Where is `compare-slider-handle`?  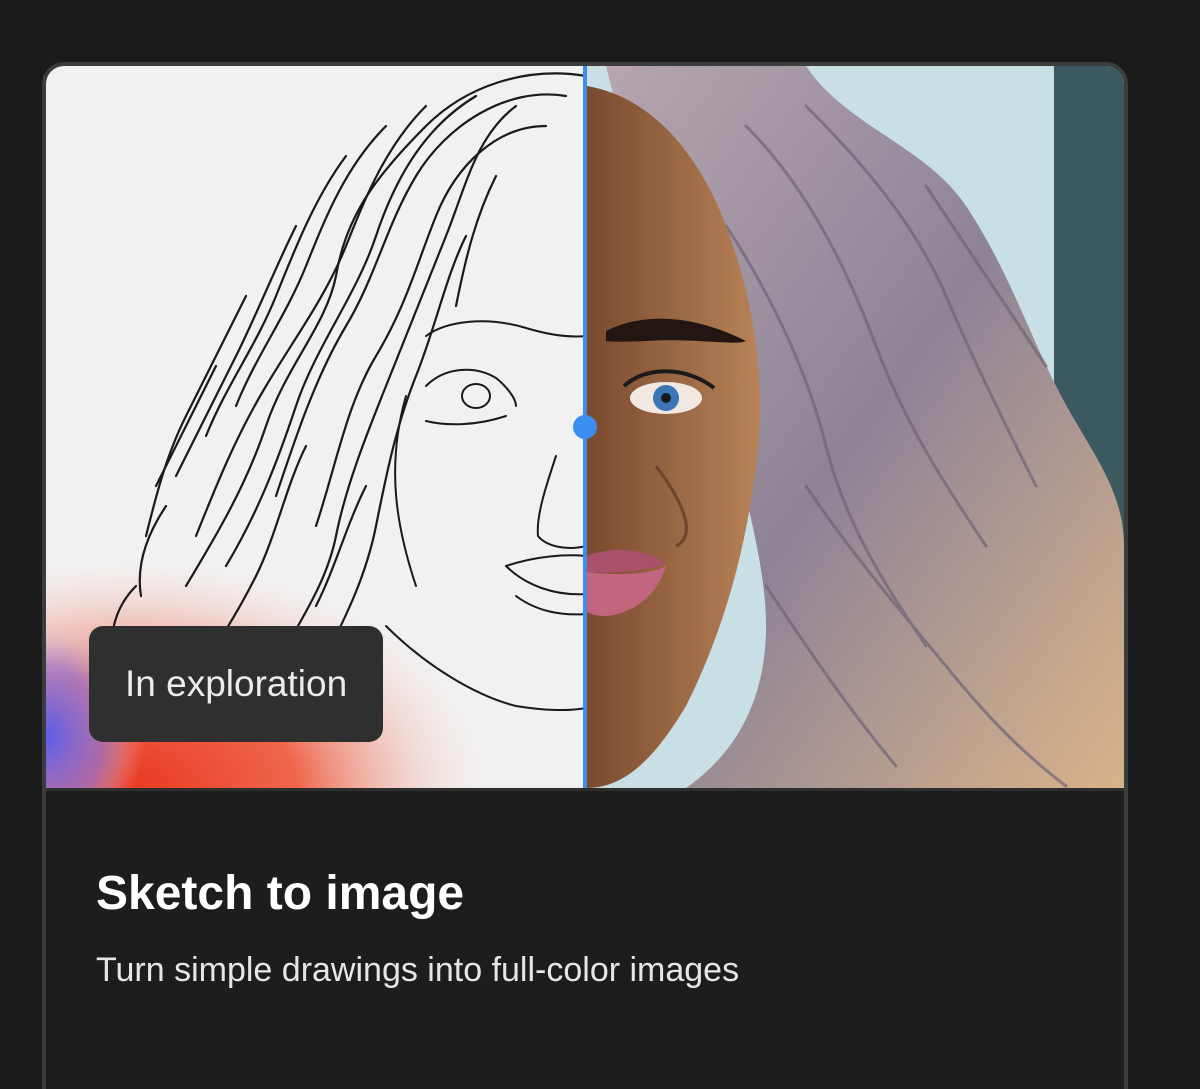
compare-slider-handle is located at coordinates (585, 427).